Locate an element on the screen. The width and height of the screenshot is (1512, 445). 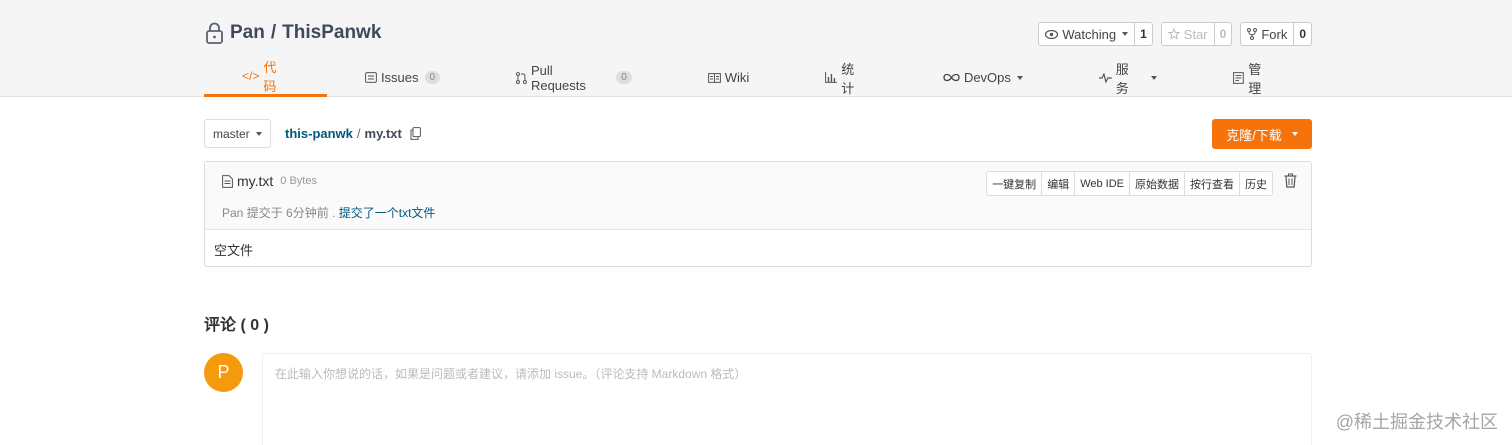
raw-button: 原始数据 is located at coordinates (1157, 183).